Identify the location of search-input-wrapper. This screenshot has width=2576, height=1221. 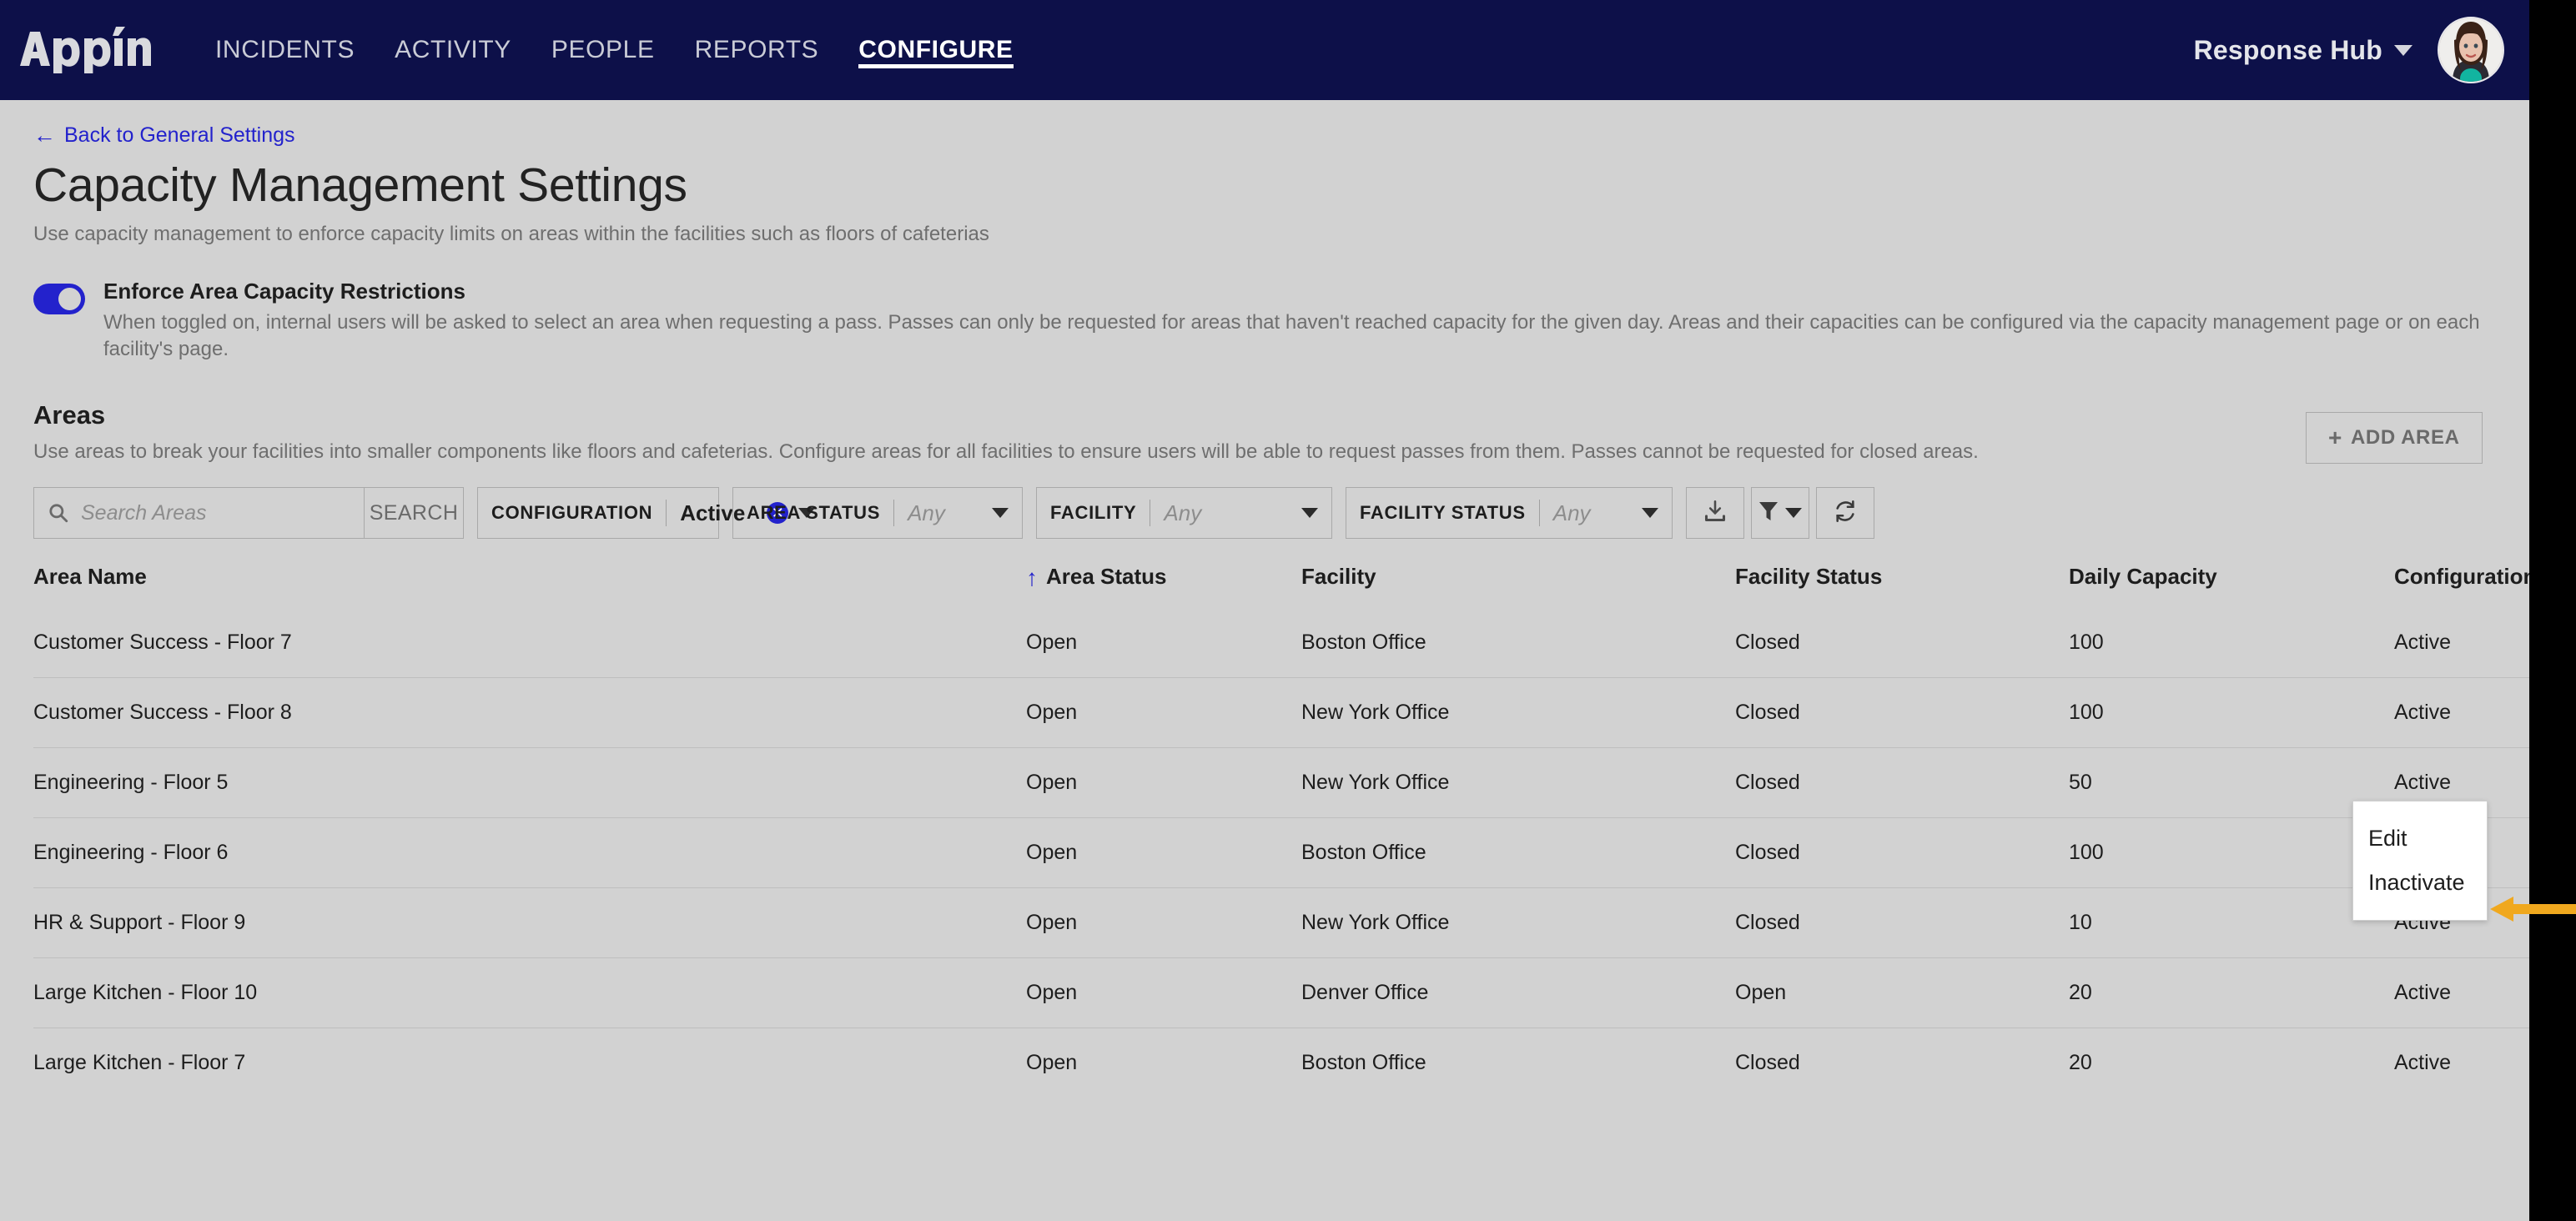
(198, 513).